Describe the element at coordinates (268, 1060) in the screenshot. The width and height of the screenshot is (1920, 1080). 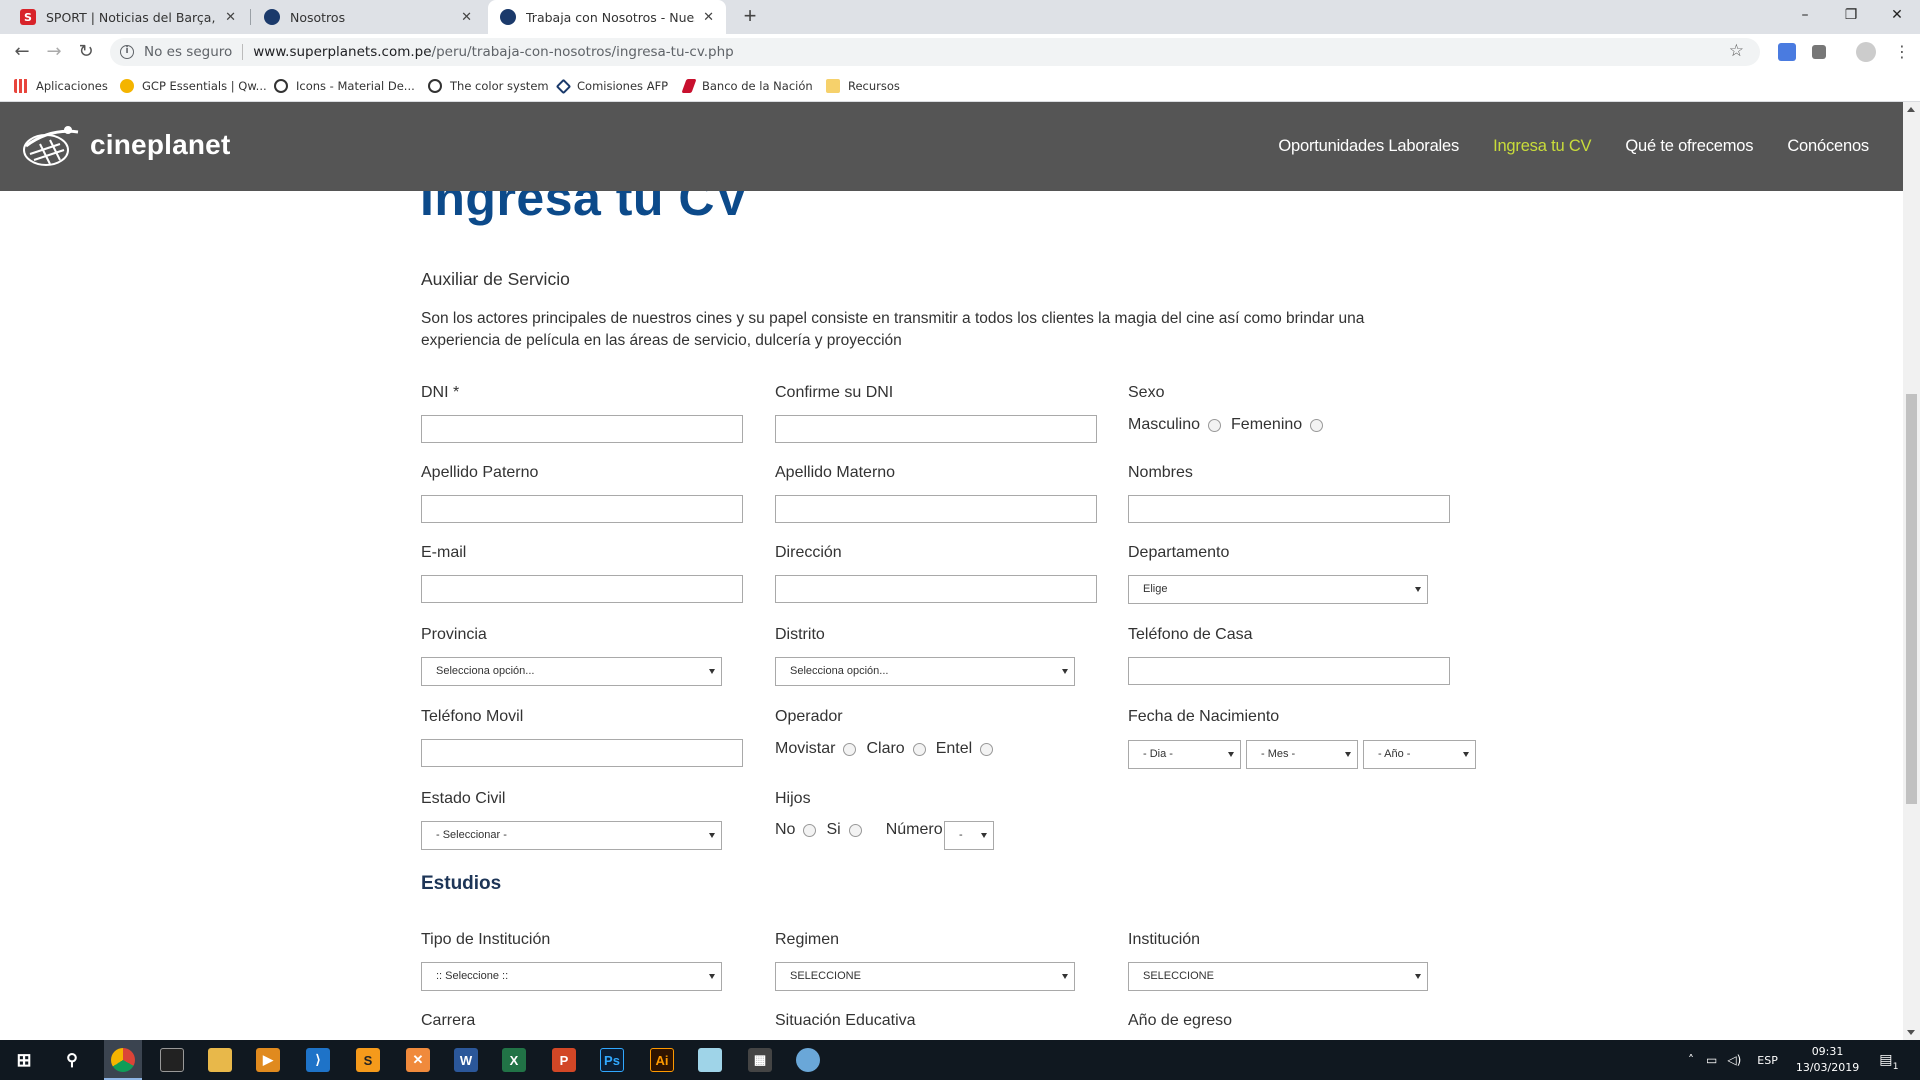
I see `media-player-icon: ▶` at that location.